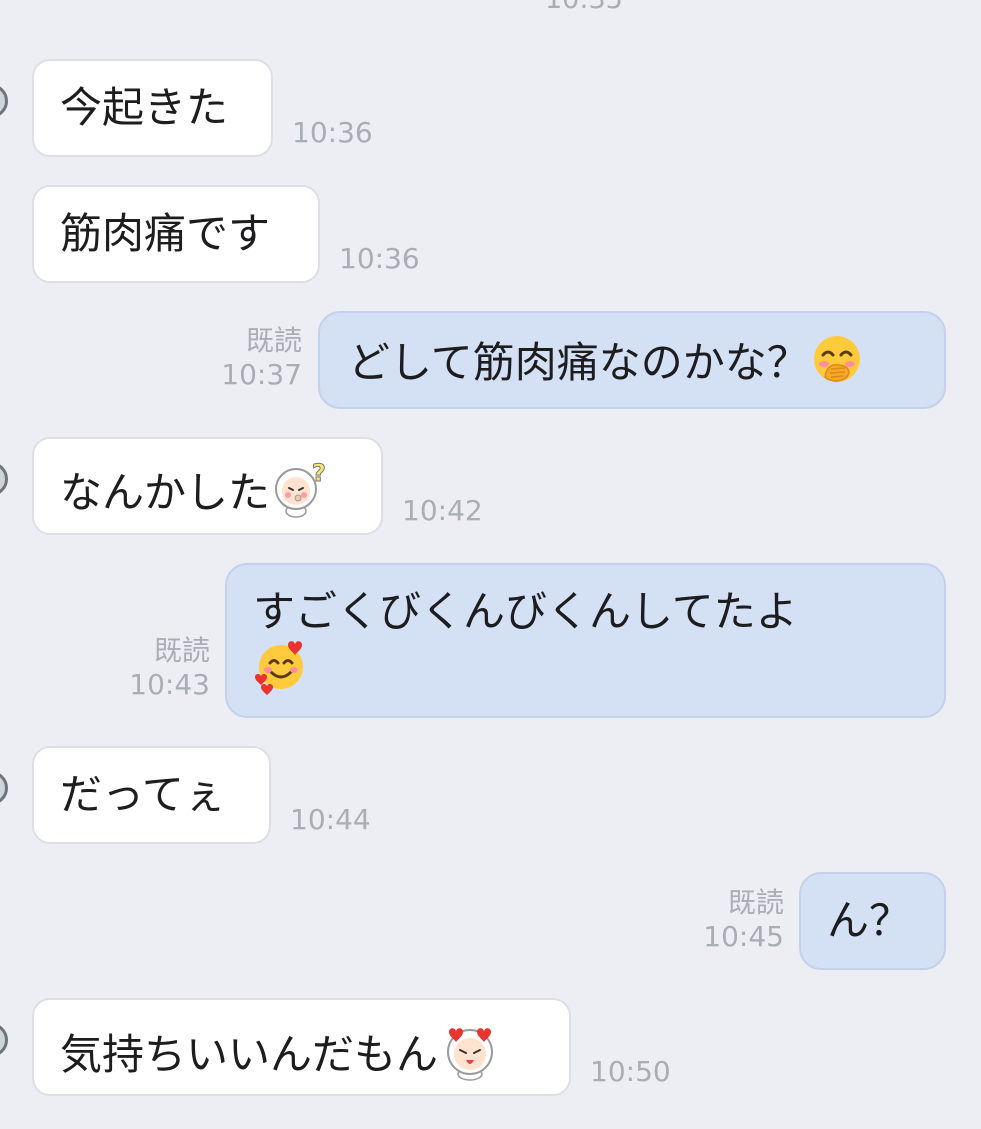 This screenshot has height=1129, width=981. I want to click on incoming-message-bubble: だってぇ, so click(151, 795).